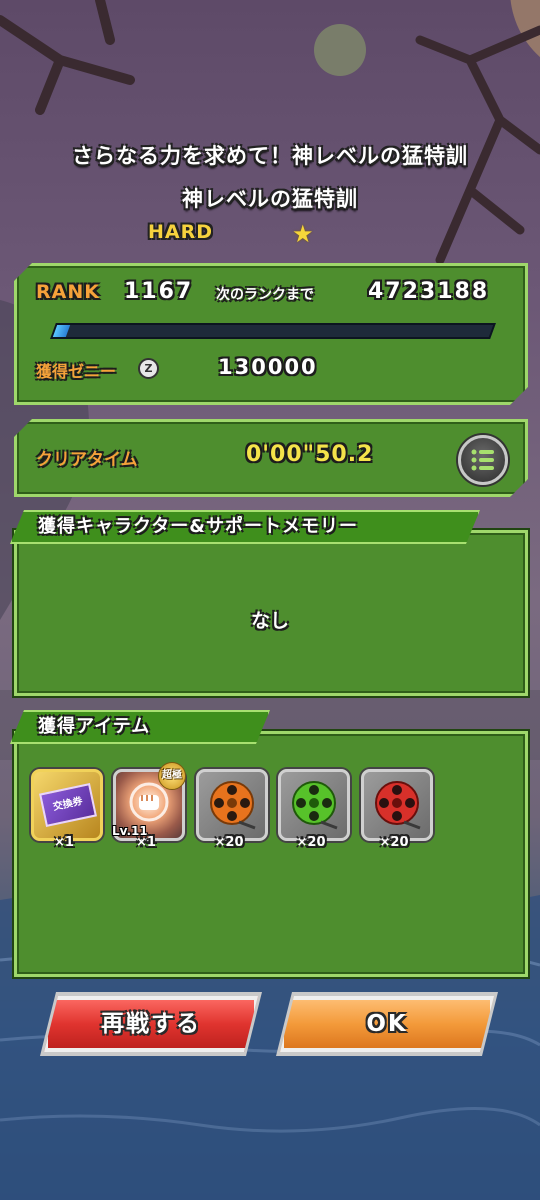  I want to click on zeni-coin-icon: Z, so click(148, 368).